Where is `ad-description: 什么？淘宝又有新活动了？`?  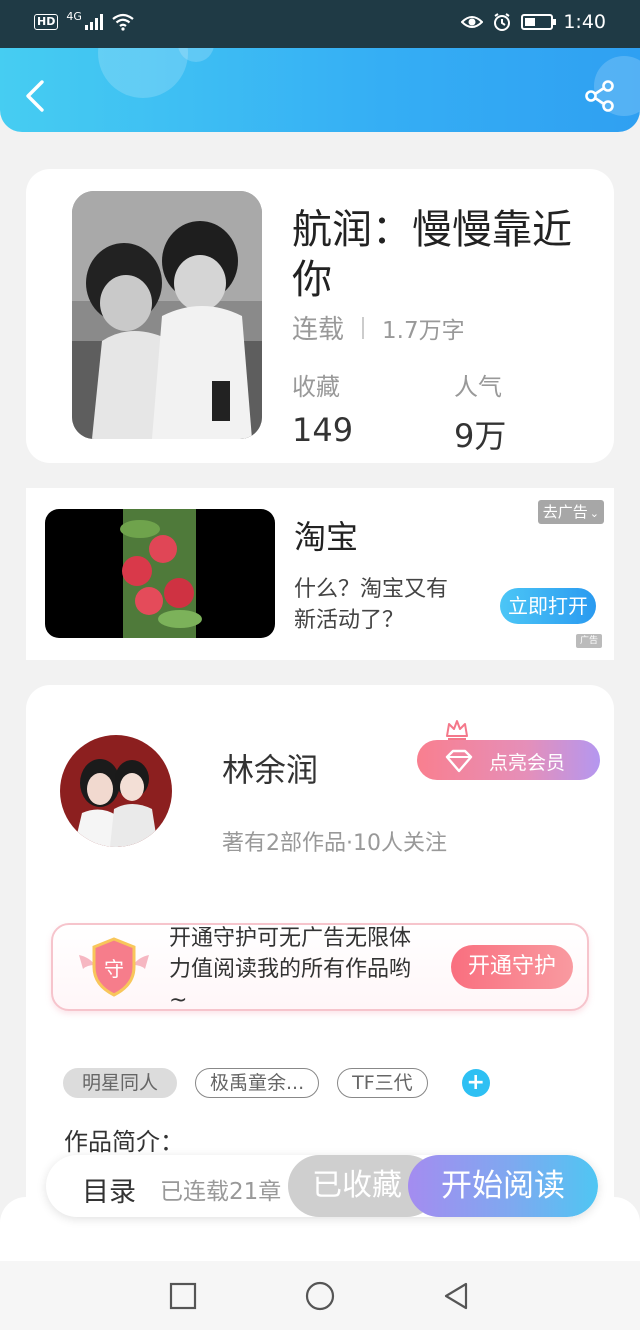
ad-description: 什么？淘宝又有新活动了？ is located at coordinates (371, 605).